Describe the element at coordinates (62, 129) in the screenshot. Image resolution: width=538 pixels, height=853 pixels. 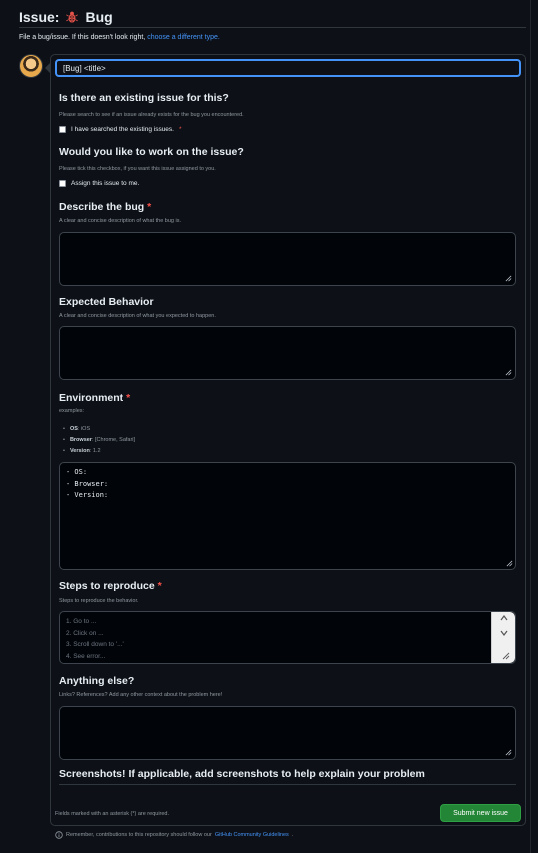
I see `searched-existing-checkbox` at that location.